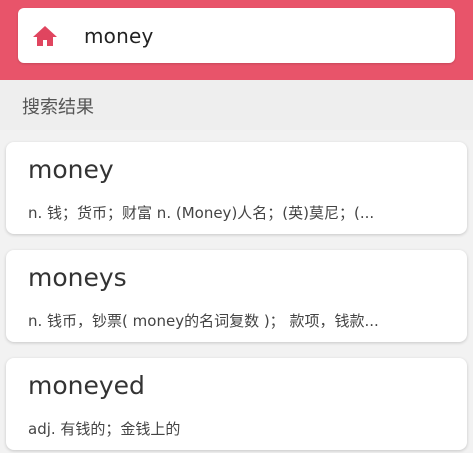 The height and width of the screenshot is (453, 473). Describe the element at coordinates (119, 36) in the screenshot. I see `search-input: money` at that location.